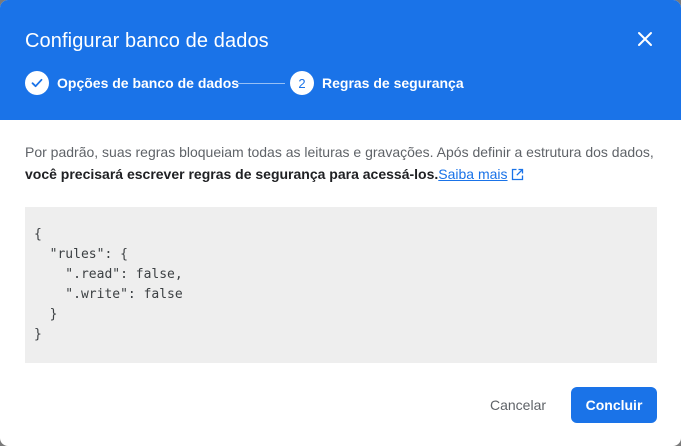 This screenshot has height=446, width=681. Describe the element at coordinates (302, 83) in the screenshot. I see `step-2-indicator: 2` at that location.